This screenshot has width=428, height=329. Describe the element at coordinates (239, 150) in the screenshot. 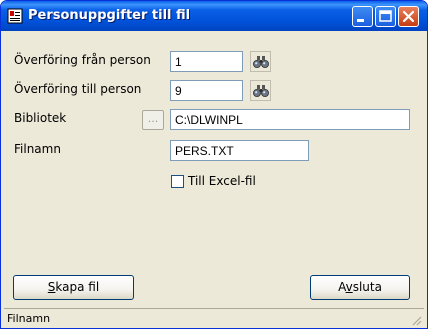

I see `filename-input: PERS.TXT` at that location.